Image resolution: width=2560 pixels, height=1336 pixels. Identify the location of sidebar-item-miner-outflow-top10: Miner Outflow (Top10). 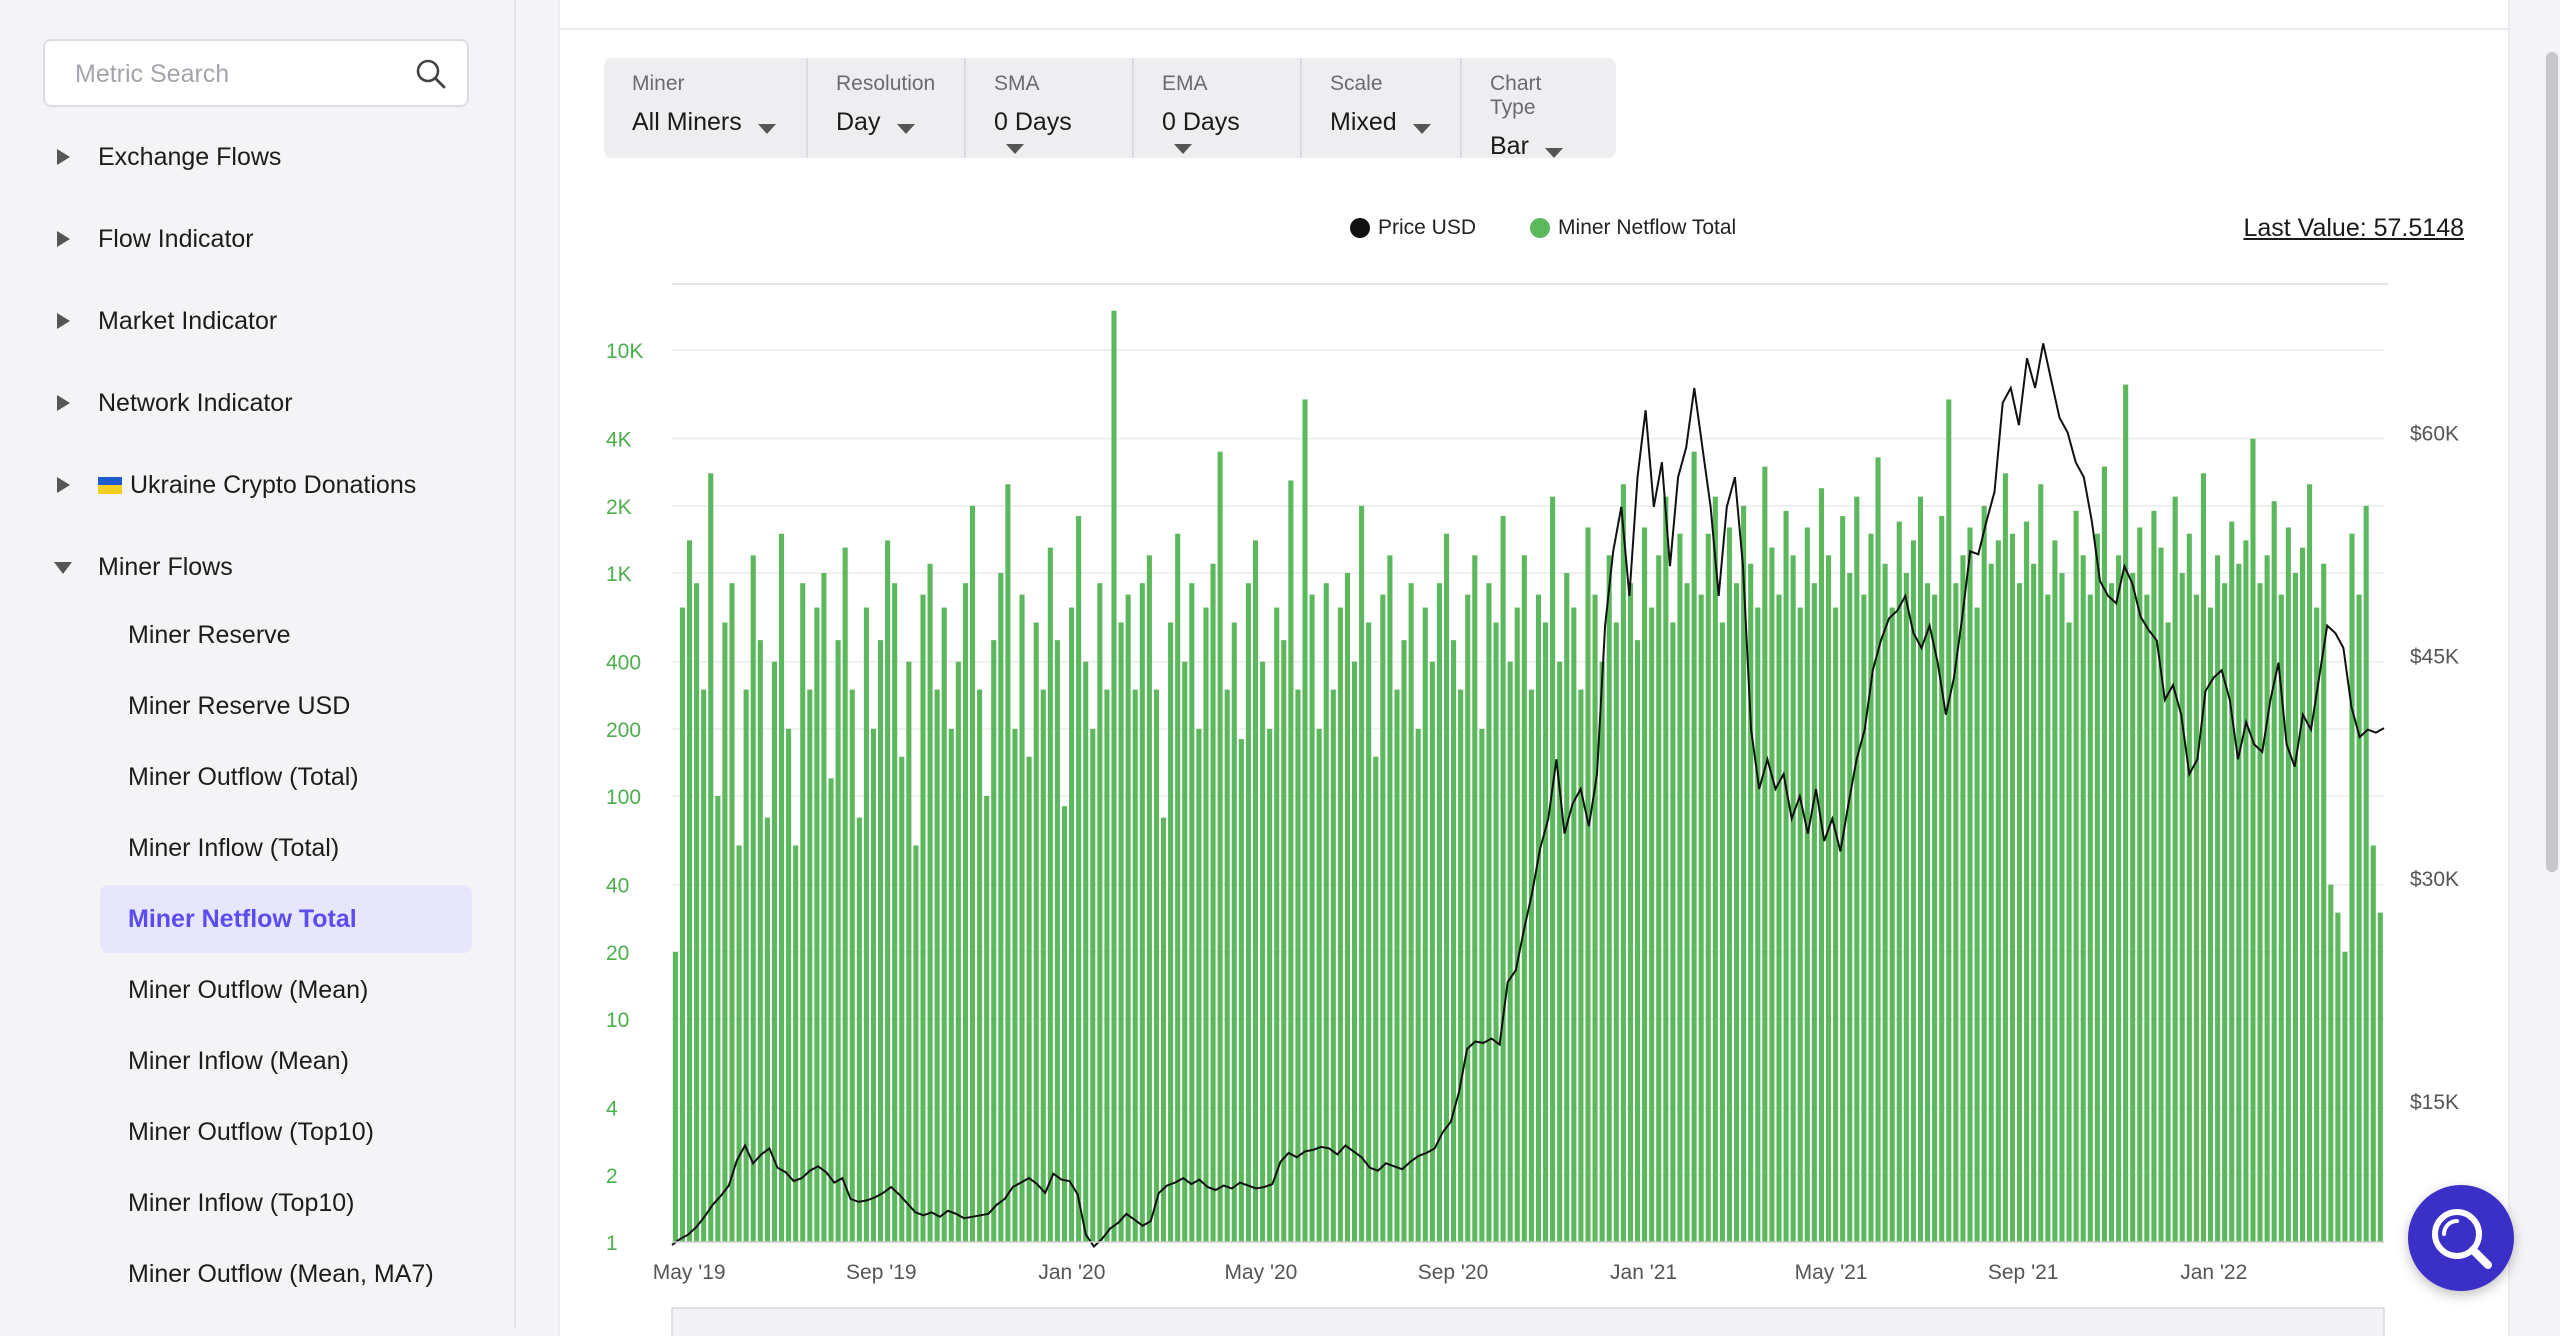
(286, 1132).